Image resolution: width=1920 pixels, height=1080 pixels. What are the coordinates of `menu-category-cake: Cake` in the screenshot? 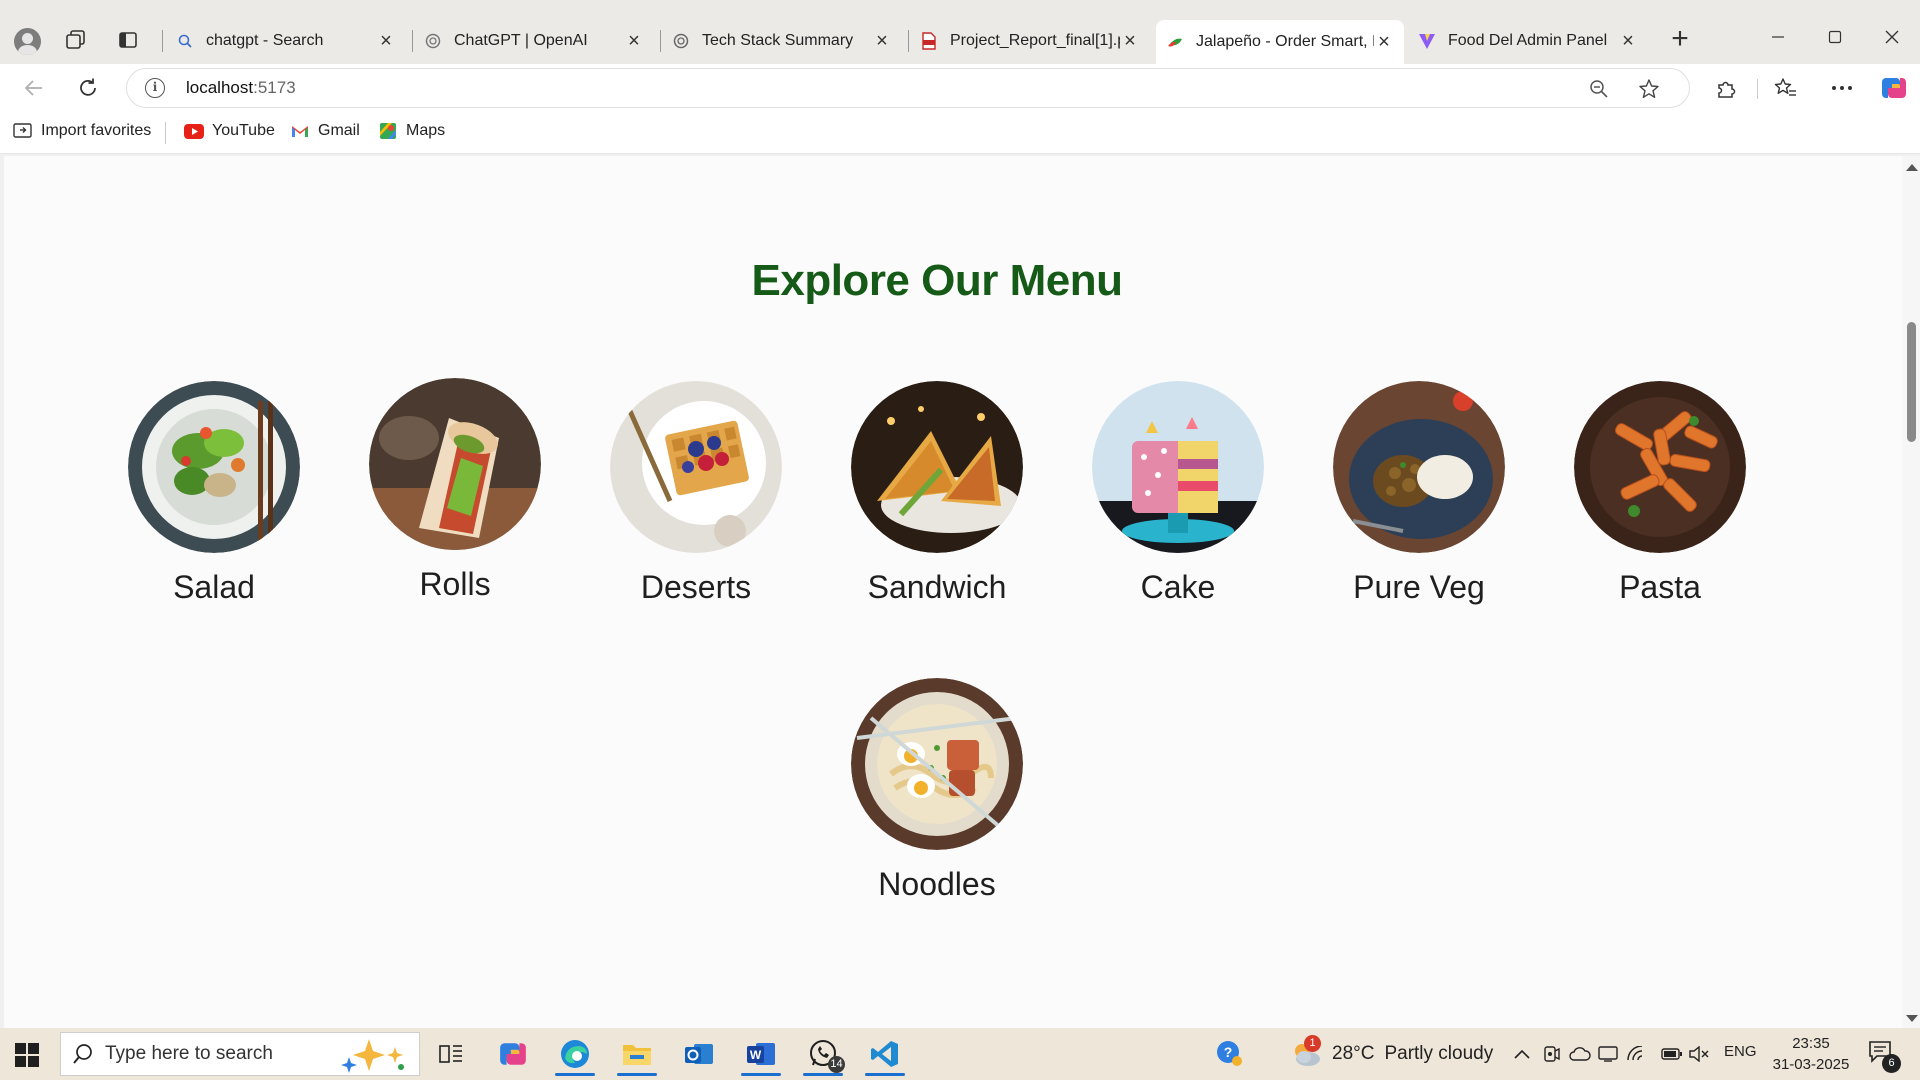 It's located at (1178, 493).